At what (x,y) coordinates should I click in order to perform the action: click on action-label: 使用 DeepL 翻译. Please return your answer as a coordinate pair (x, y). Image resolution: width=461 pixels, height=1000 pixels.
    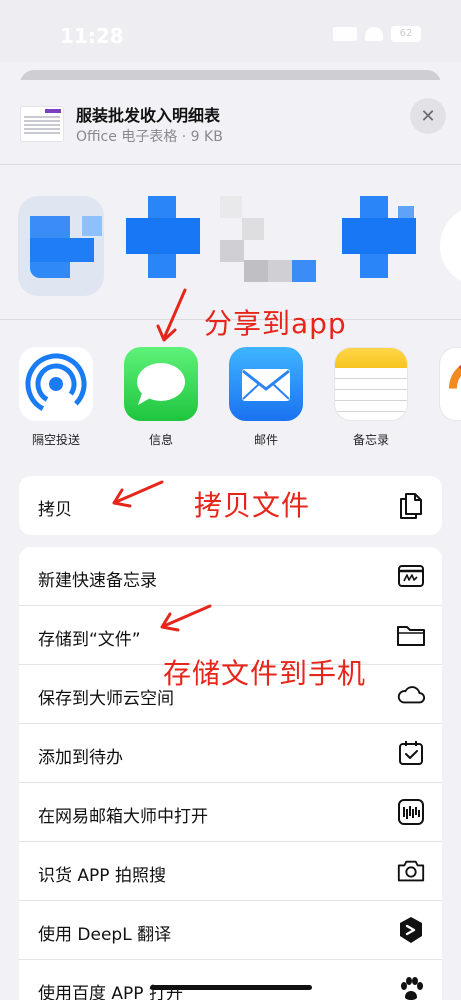
    Looking at the image, I should click on (105, 935).